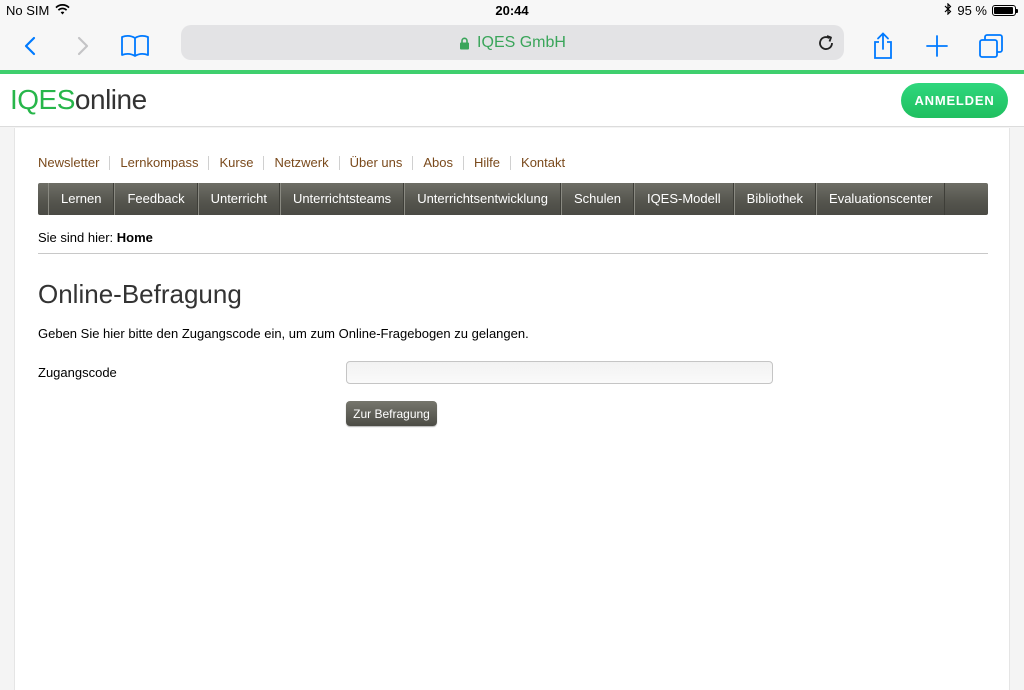 This screenshot has width=1024, height=690. I want to click on access-code-label: Zugangscode, so click(77, 372).